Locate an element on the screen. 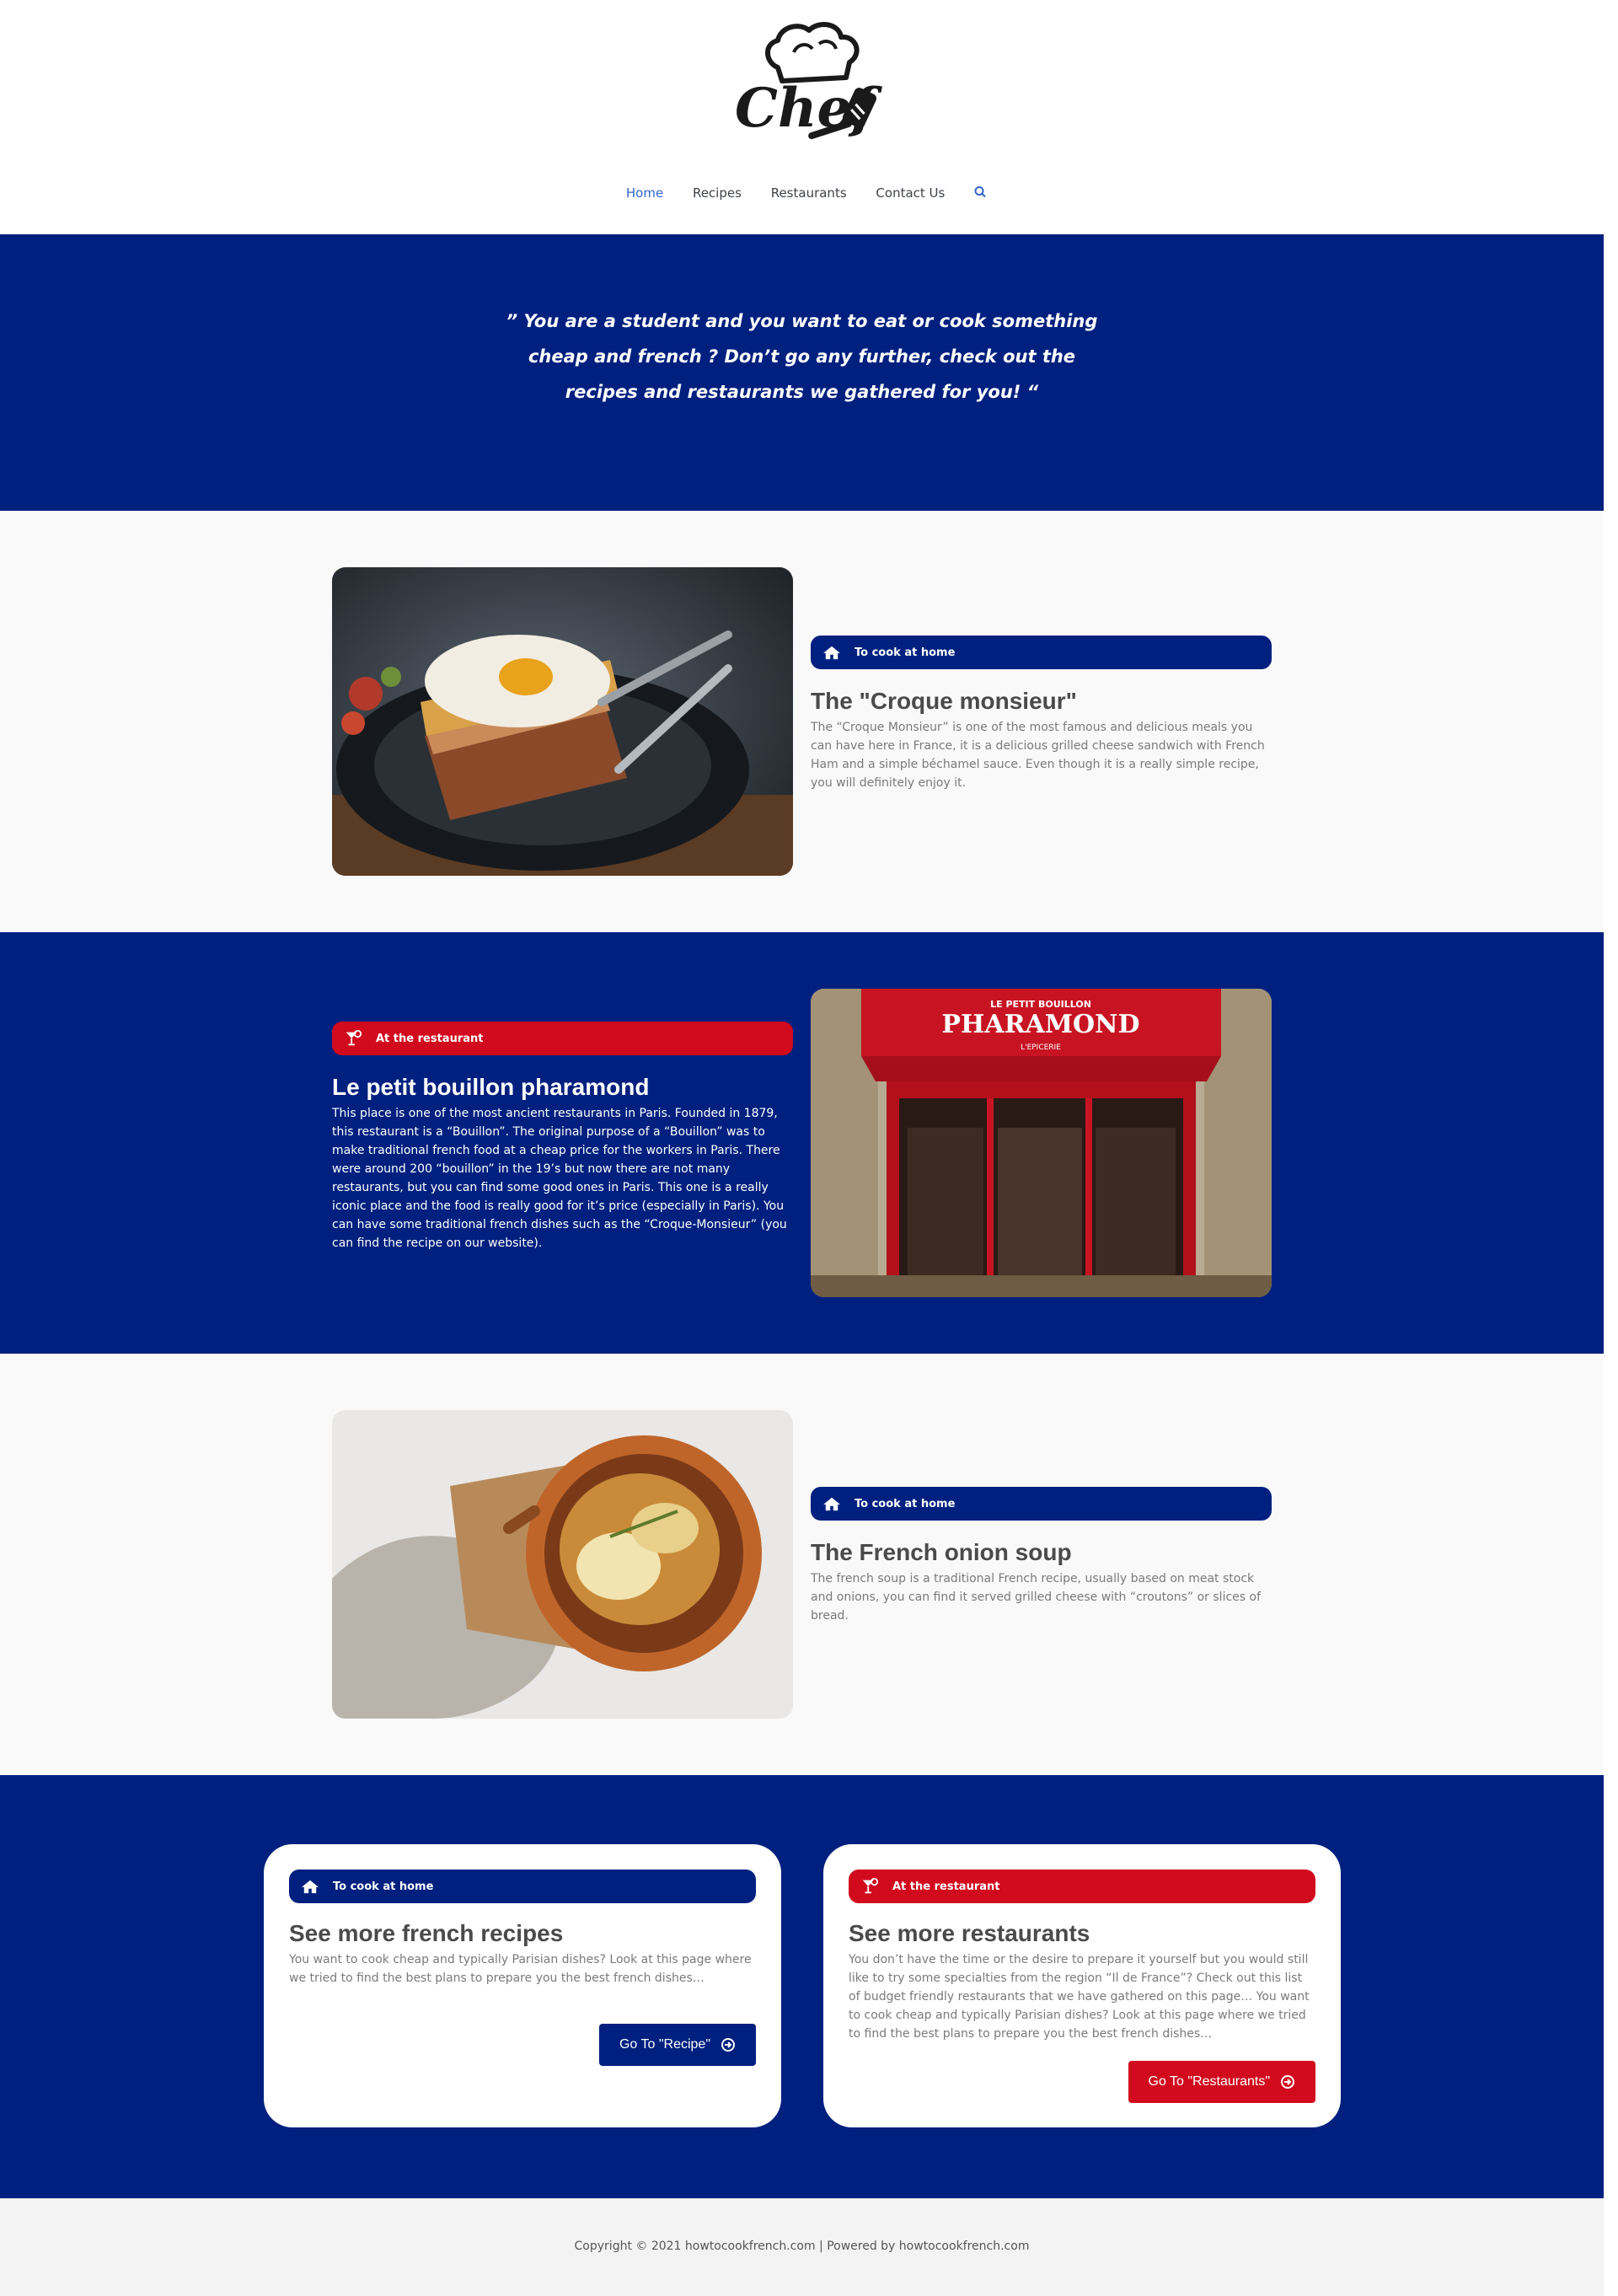 This screenshot has width=1618, height=2296. nav-recipes: Recipes is located at coordinates (717, 193).